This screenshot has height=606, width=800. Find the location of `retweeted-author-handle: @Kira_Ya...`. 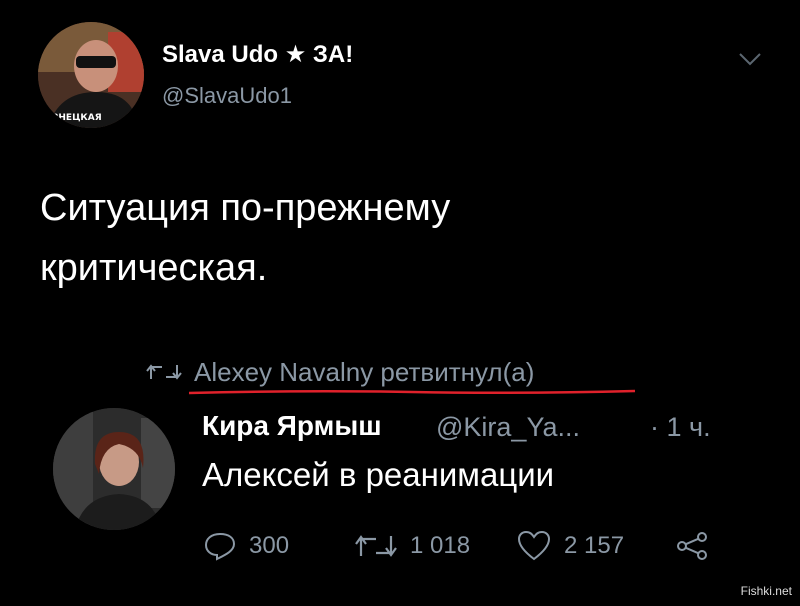

retweeted-author-handle: @Kira_Ya... is located at coordinates (508, 427).